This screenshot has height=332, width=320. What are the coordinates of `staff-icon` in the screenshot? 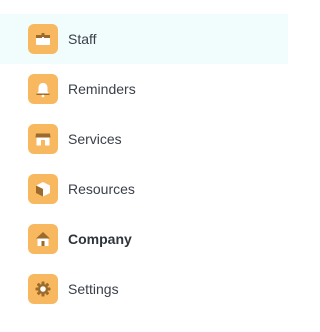 It's located at (43, 39).